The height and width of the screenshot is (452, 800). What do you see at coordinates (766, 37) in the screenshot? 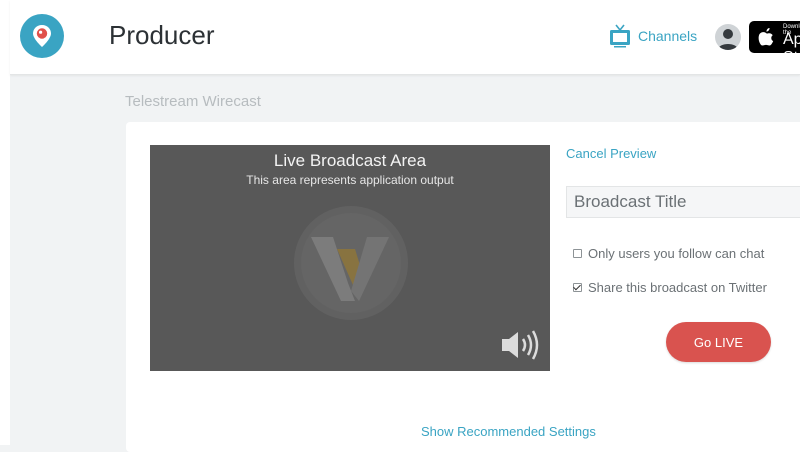
I see `apple-icon` at bounding box center [766, 37].